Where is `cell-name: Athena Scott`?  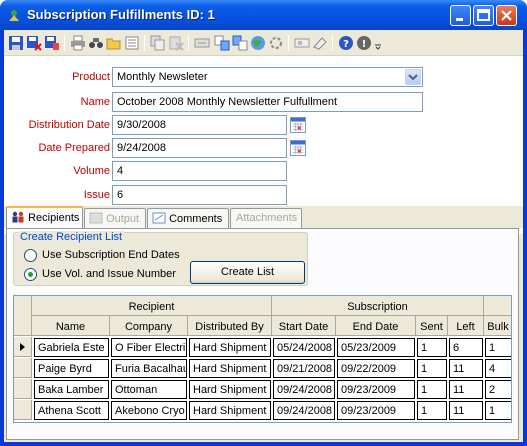 cell-name: Athena Scott is located at coordinates (71, 410).